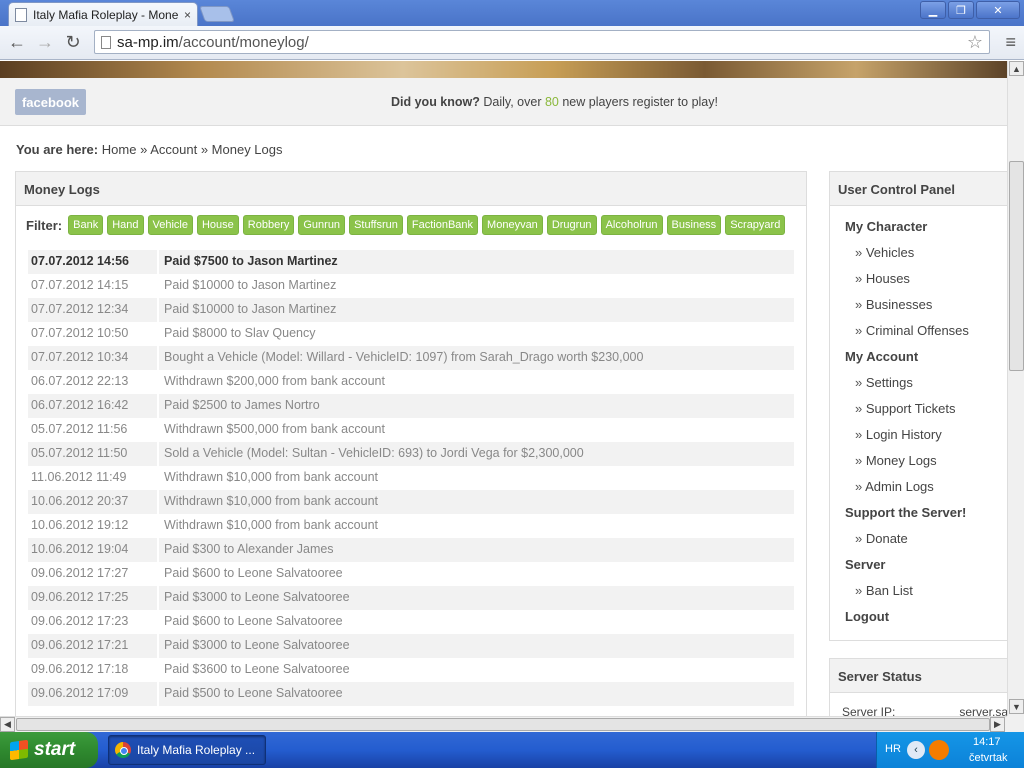 The width and height of the screenshot is (1024, 768). I want to click on breadcrumb-money-logs: Money Logs, so click(247, 149).